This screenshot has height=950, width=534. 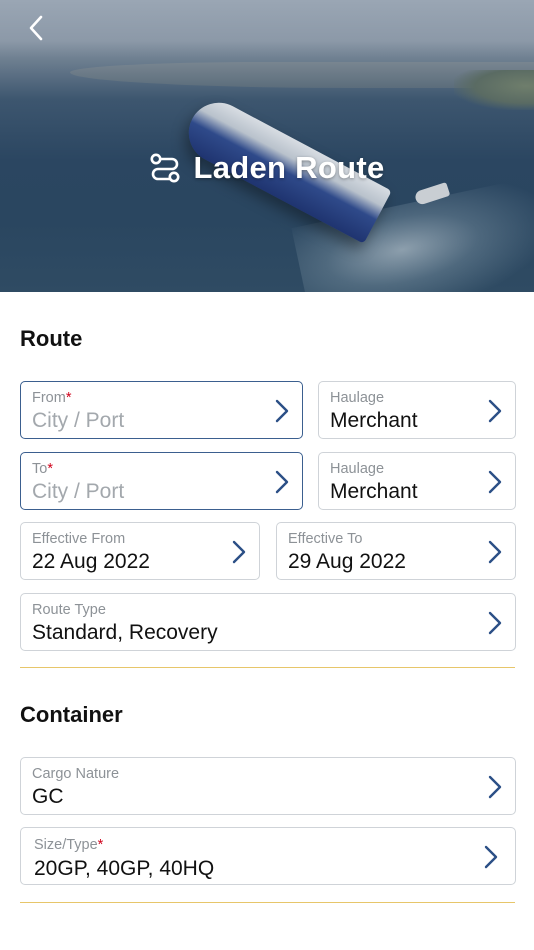 What do you see at coordinates (357, 469) in the screenshot?
I see `to-haulage-label: Haulage` at bounding box center [357, 469].